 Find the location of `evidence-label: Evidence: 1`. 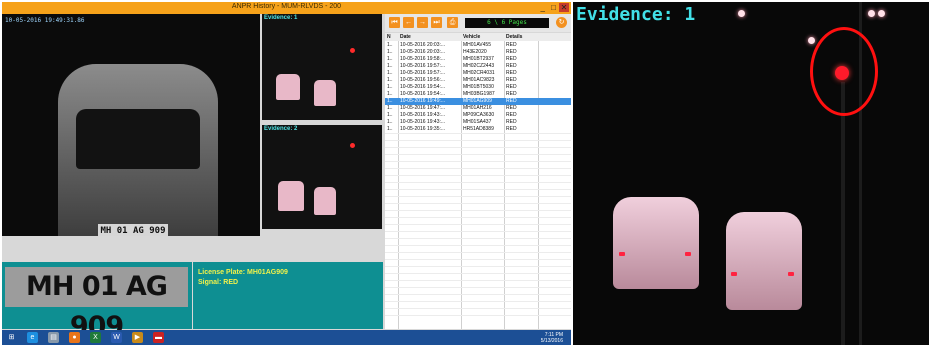

evidence-label: Evidence: 1 is located at coordinates (636, 14).